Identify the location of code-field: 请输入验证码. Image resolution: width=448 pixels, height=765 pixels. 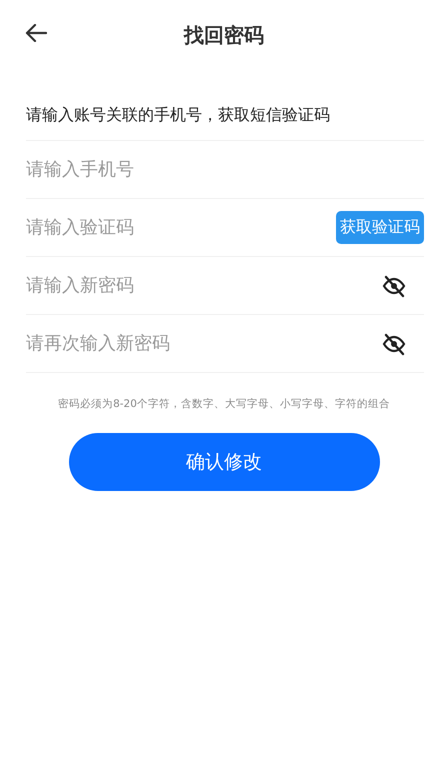
(181, 228).